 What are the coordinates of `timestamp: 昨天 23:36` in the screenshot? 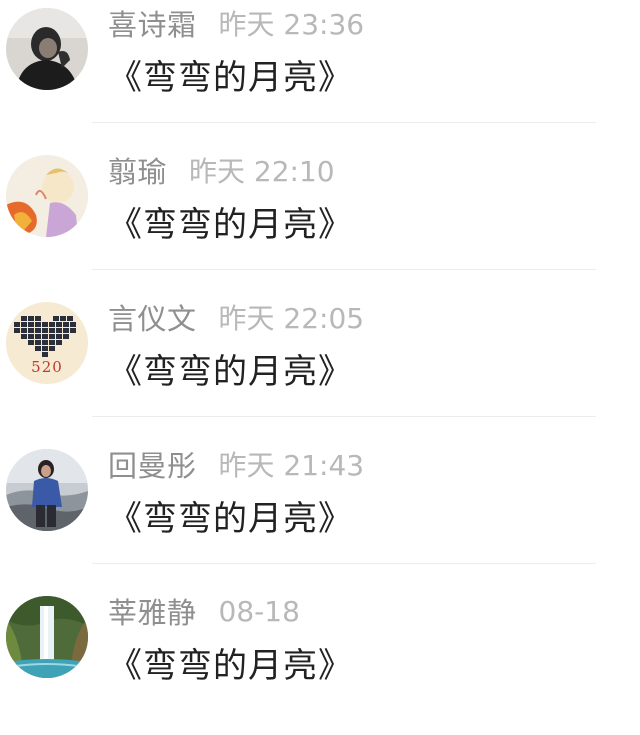 It's located at (291, 24).